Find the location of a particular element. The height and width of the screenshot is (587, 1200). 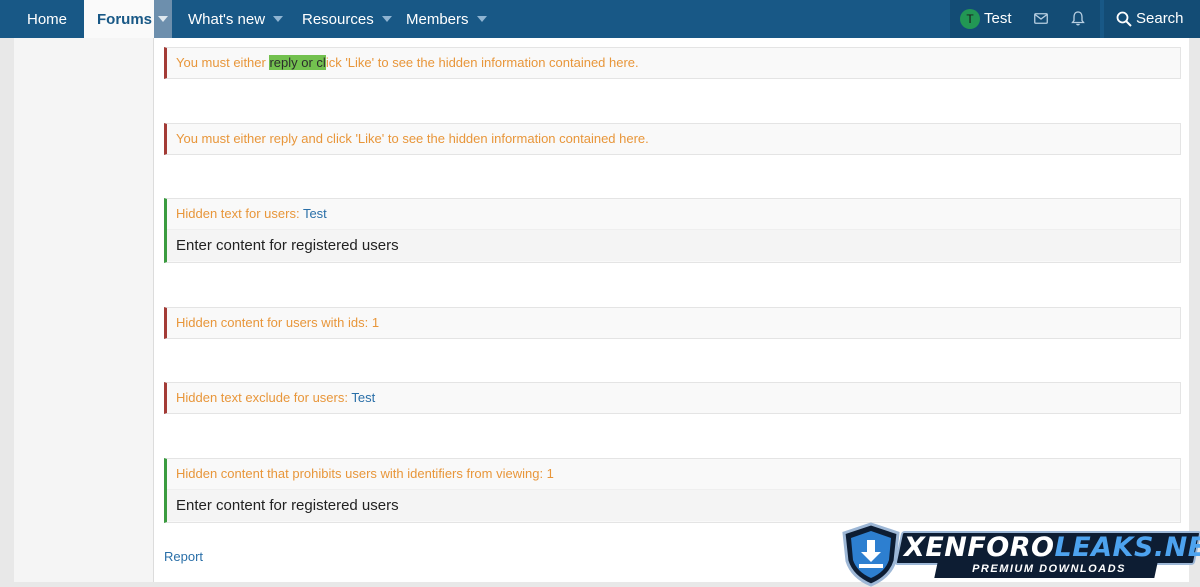

search-label: Search is located at coordinates (1160, 18).